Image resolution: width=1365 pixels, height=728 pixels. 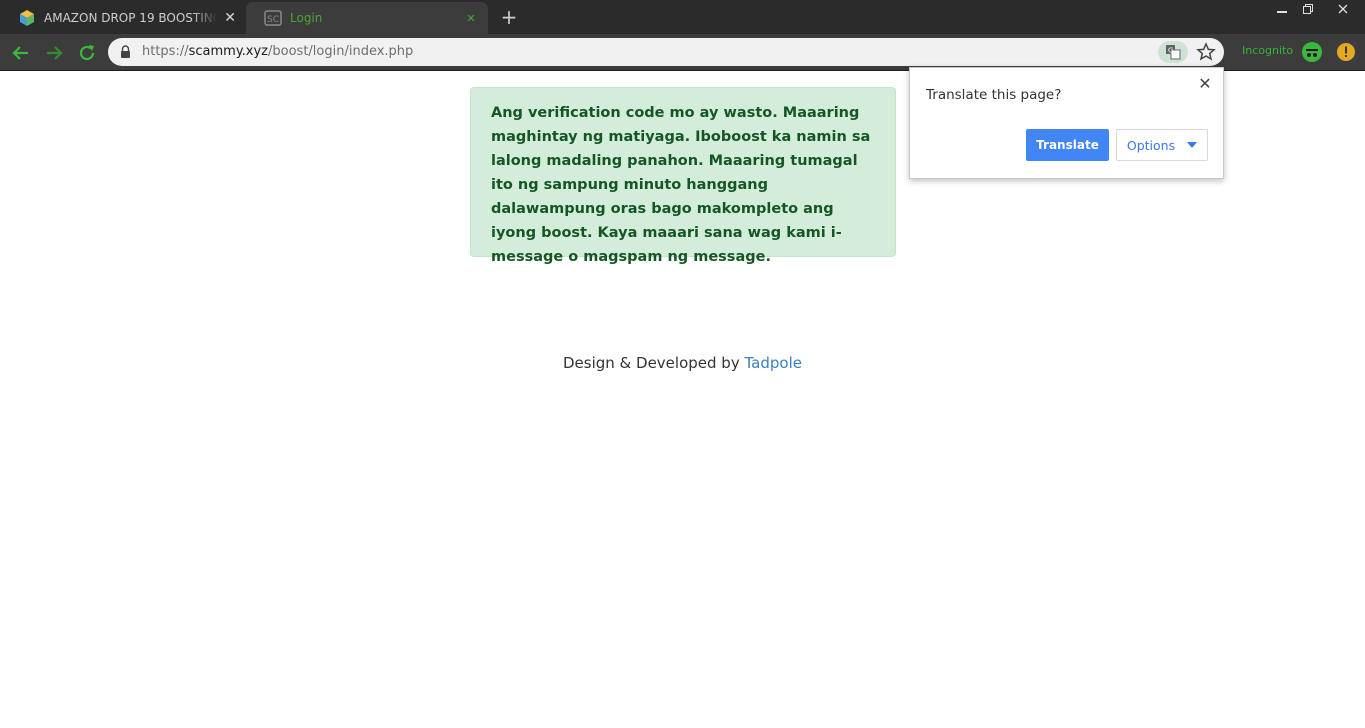 I want to click on window-controls, so click(x=1317, y=9).